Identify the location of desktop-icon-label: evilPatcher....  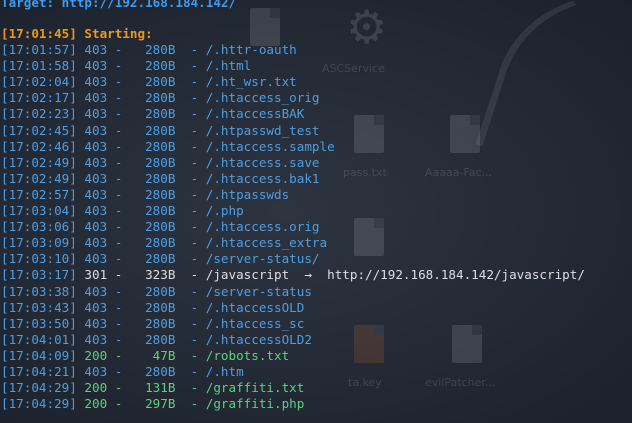
(460, 382).